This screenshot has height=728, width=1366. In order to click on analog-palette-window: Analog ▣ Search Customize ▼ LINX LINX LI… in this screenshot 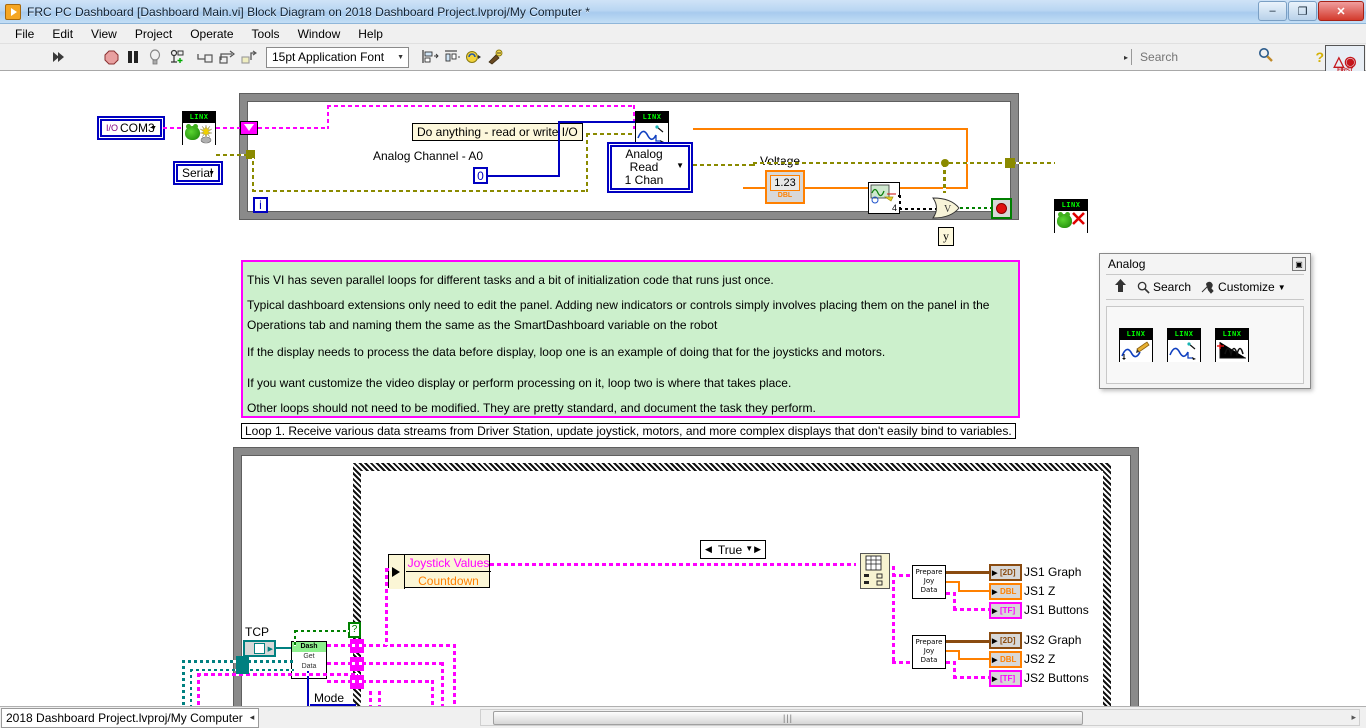, I will do `click(1205, 321)`.